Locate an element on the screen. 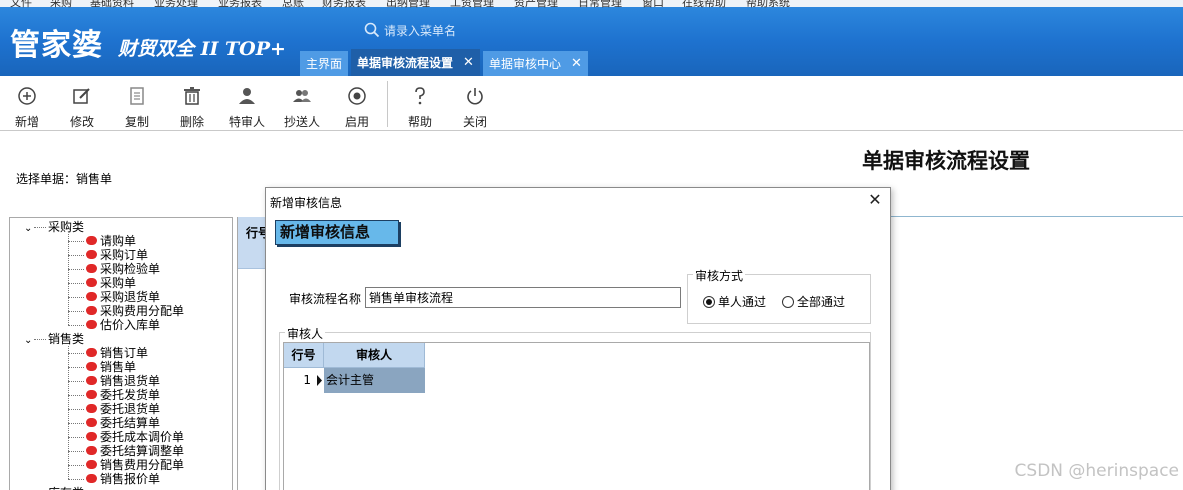  col-reviewer-header: 审核人 is located at coordinates (374, 355).